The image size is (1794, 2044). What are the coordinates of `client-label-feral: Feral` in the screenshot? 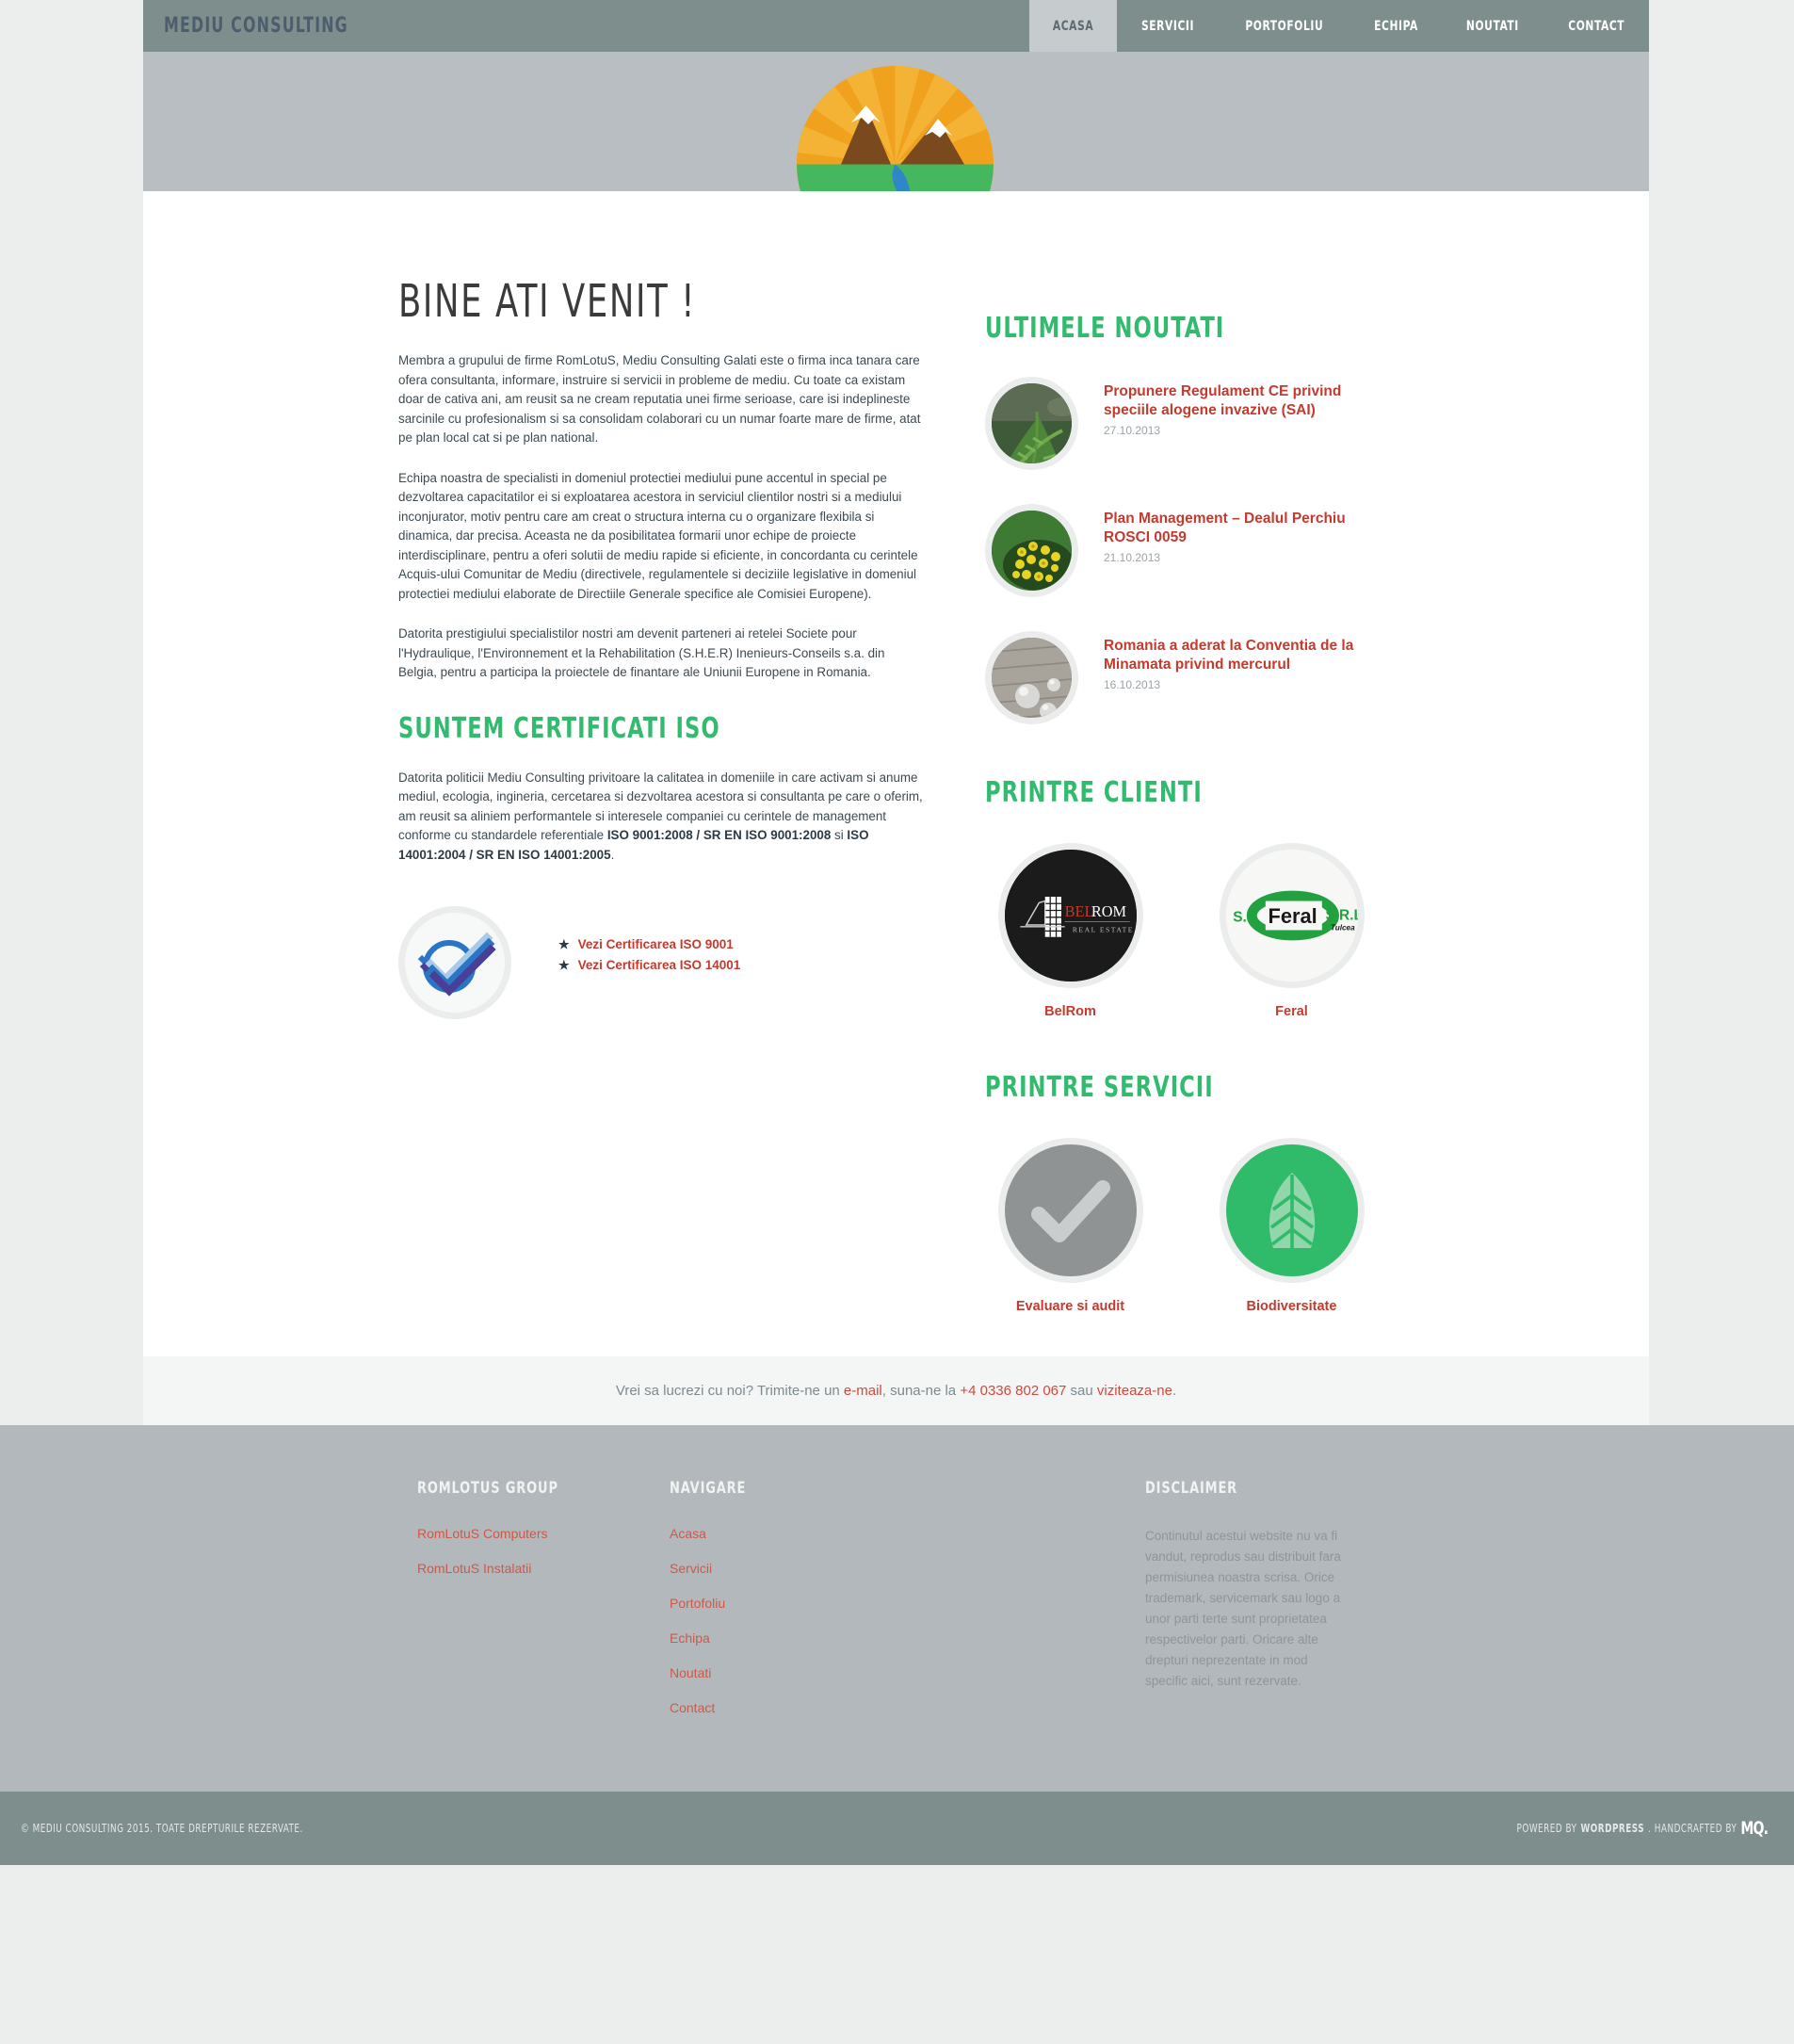 It's located at (1291, 1011).